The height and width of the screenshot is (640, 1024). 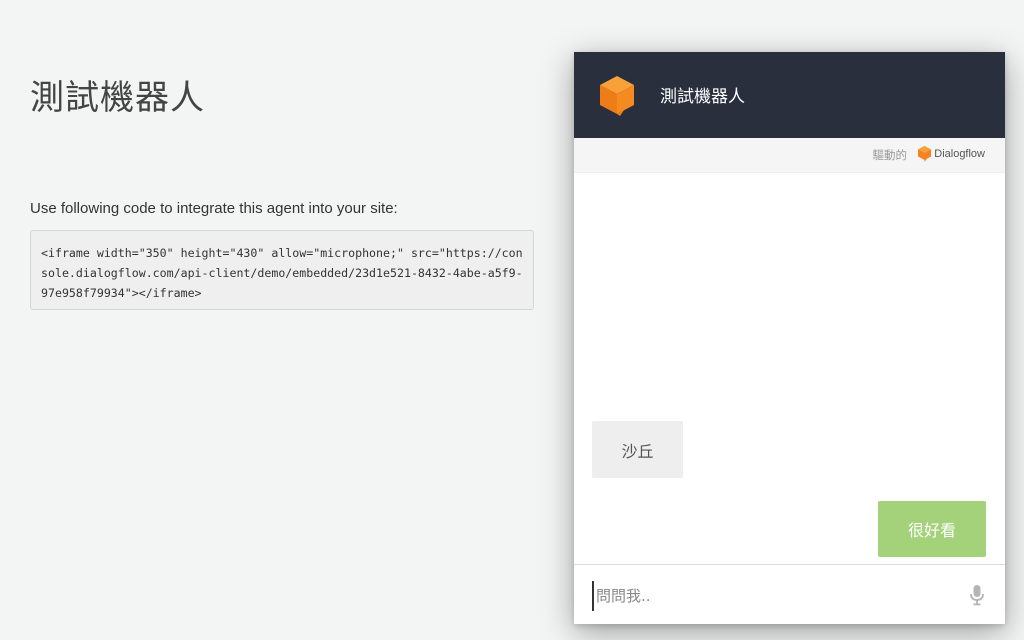 What do you see at coordinates (959, 154) in the screenshot?
I see `dialogflow-brand-name: Dialogflow` at bounding box center [959, 154].